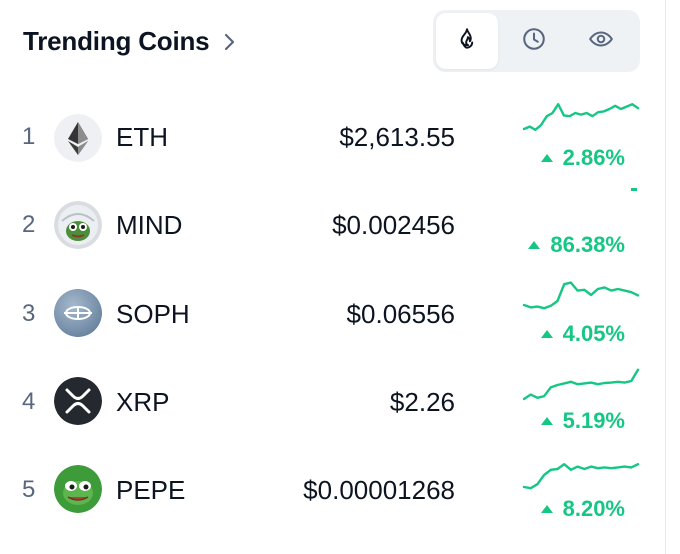 This screenshot has height=554, width=680. I want to click on coin-price: $0.00001268, so click(379, 490).